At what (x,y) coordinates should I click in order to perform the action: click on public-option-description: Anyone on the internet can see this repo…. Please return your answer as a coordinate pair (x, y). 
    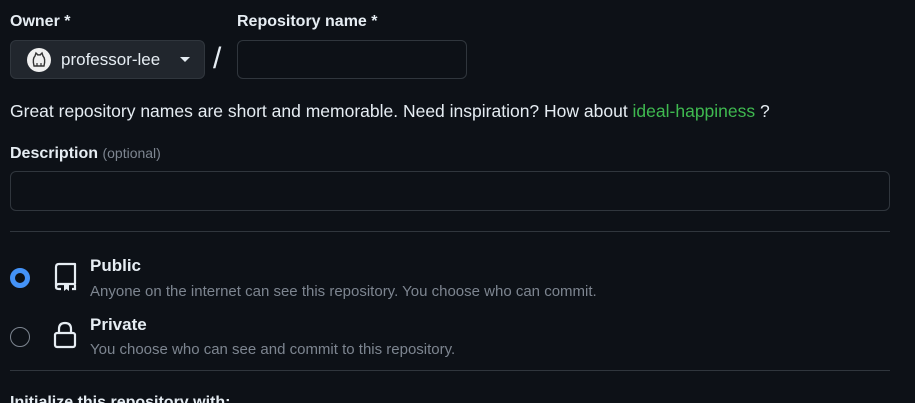
    Looking at the image, I should click on (343, 291).